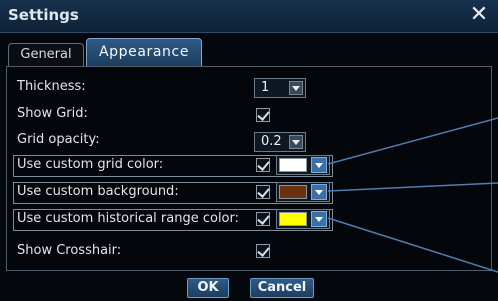  I want to click on custom-historical-range-label: Use custom historical range color:, so click(128, 218).